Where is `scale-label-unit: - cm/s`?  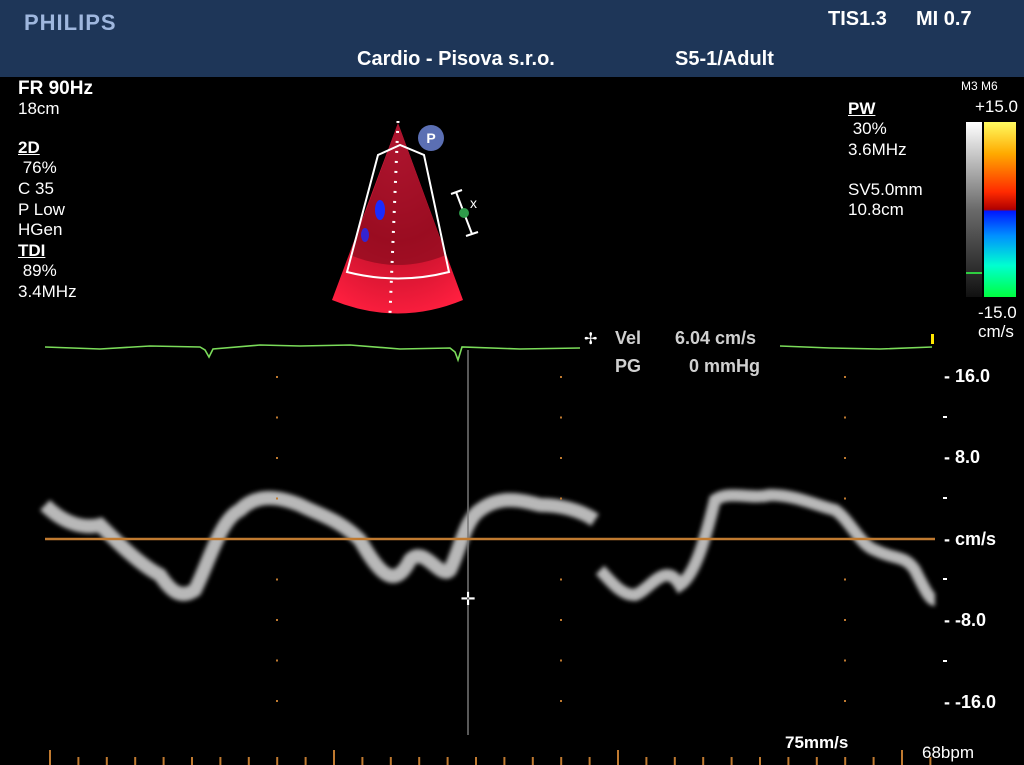 scale-label-unit: - cm/s is located at coordinates (970, 539).